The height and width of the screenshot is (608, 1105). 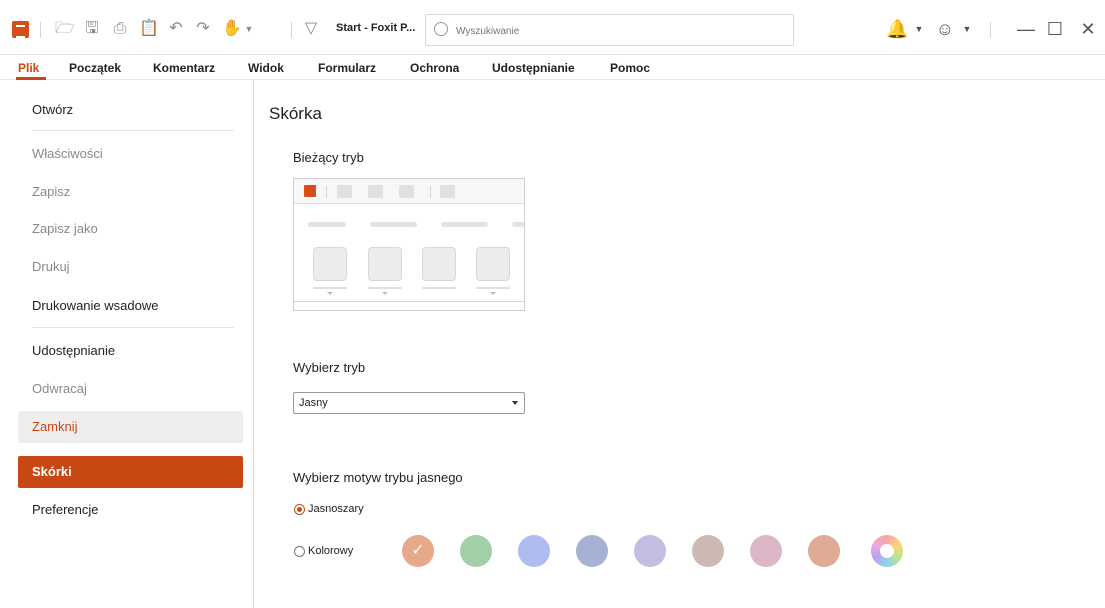 What do you see at coordinates (92, 29) in the screenshot?
I see `save-icon: 🖫` at bounding box center [92, 29].